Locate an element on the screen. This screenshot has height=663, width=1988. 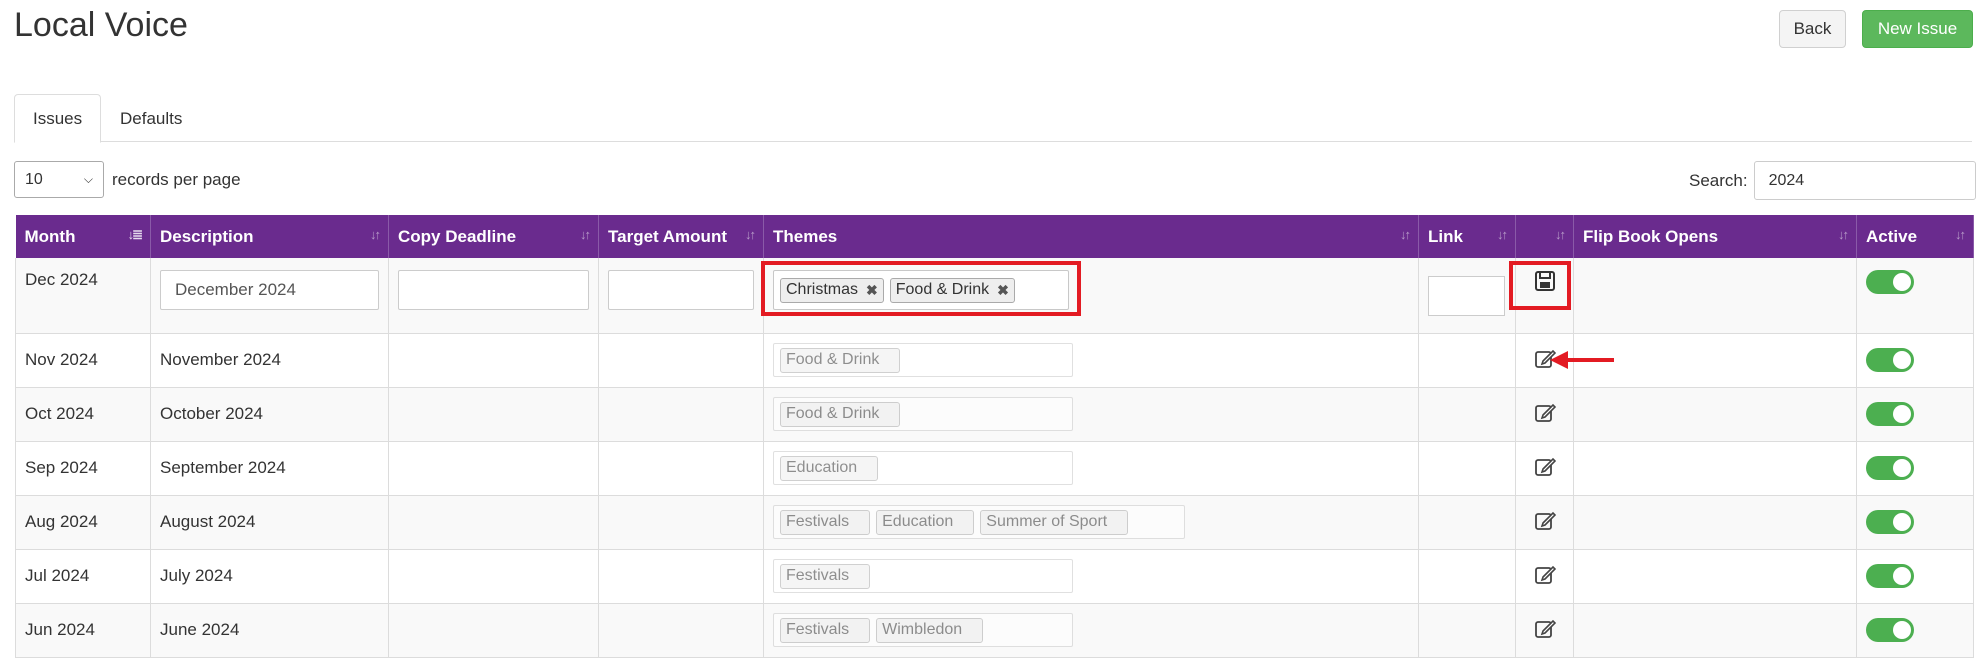
cell-description: August 2024 is located at coordinates (269, 522).